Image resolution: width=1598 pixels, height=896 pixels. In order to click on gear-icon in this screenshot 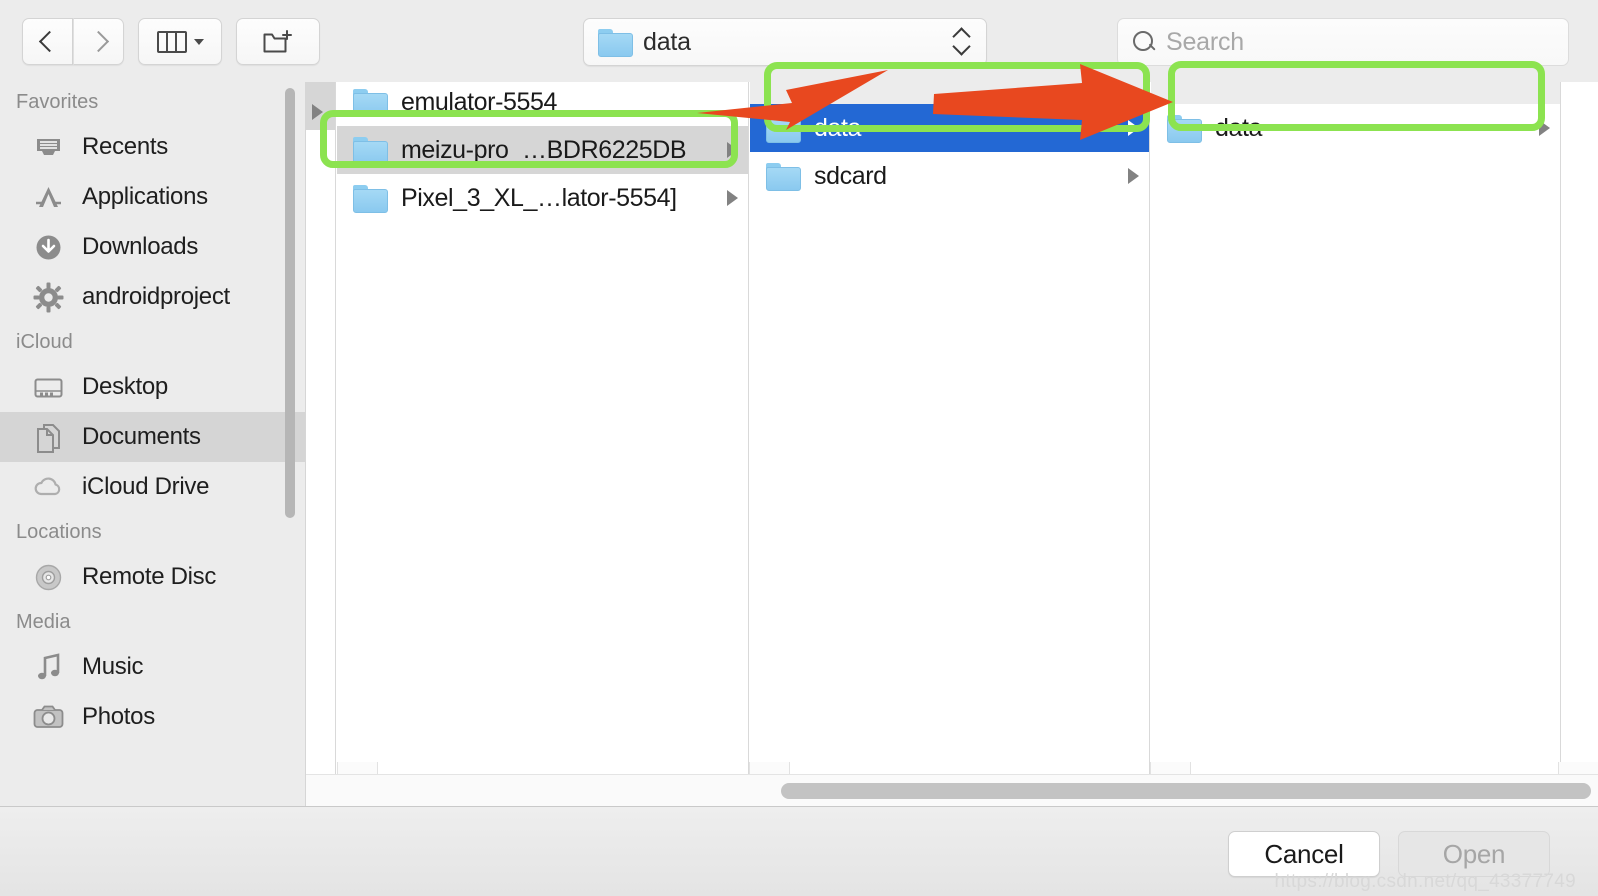, I will do `click(48, 297)`.